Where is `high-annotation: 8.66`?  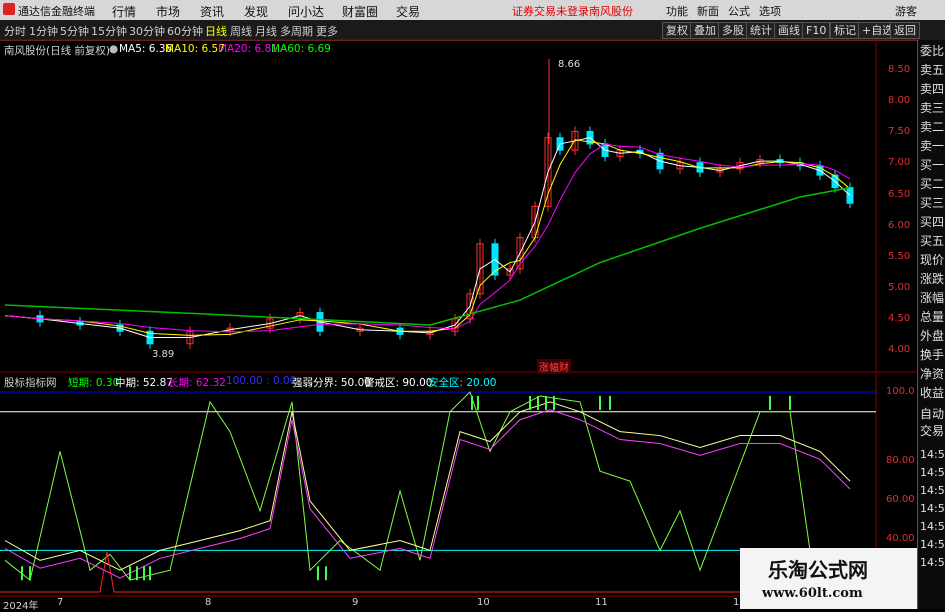
high-annotation: 8.66 is located at coordinates (569, 64).